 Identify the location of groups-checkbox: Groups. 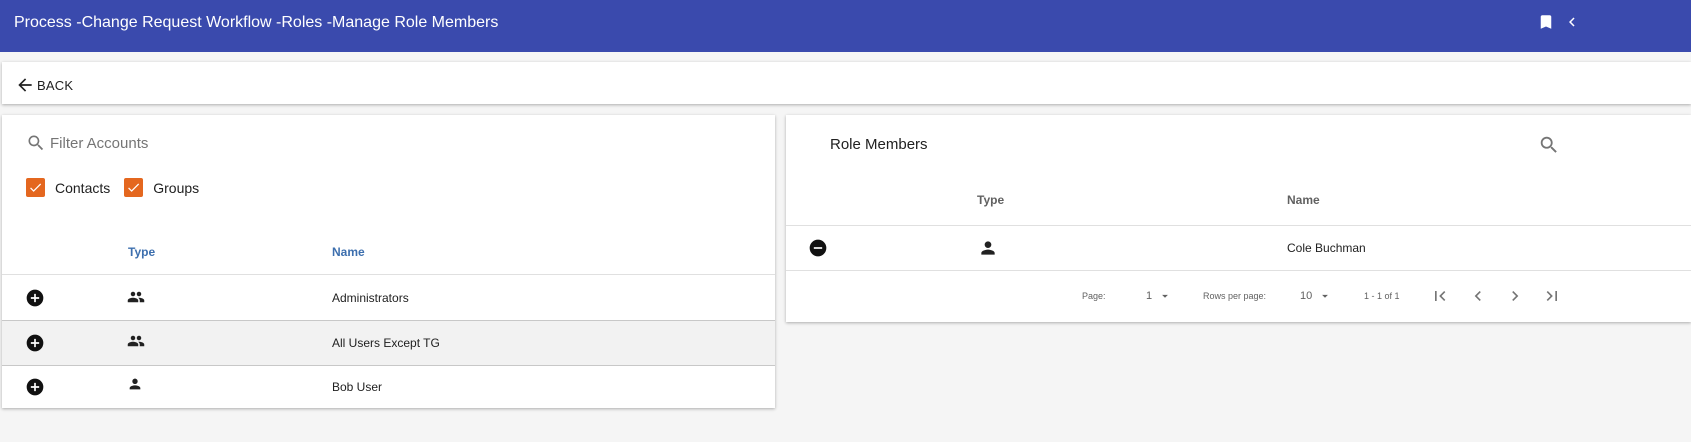
(161, 187).